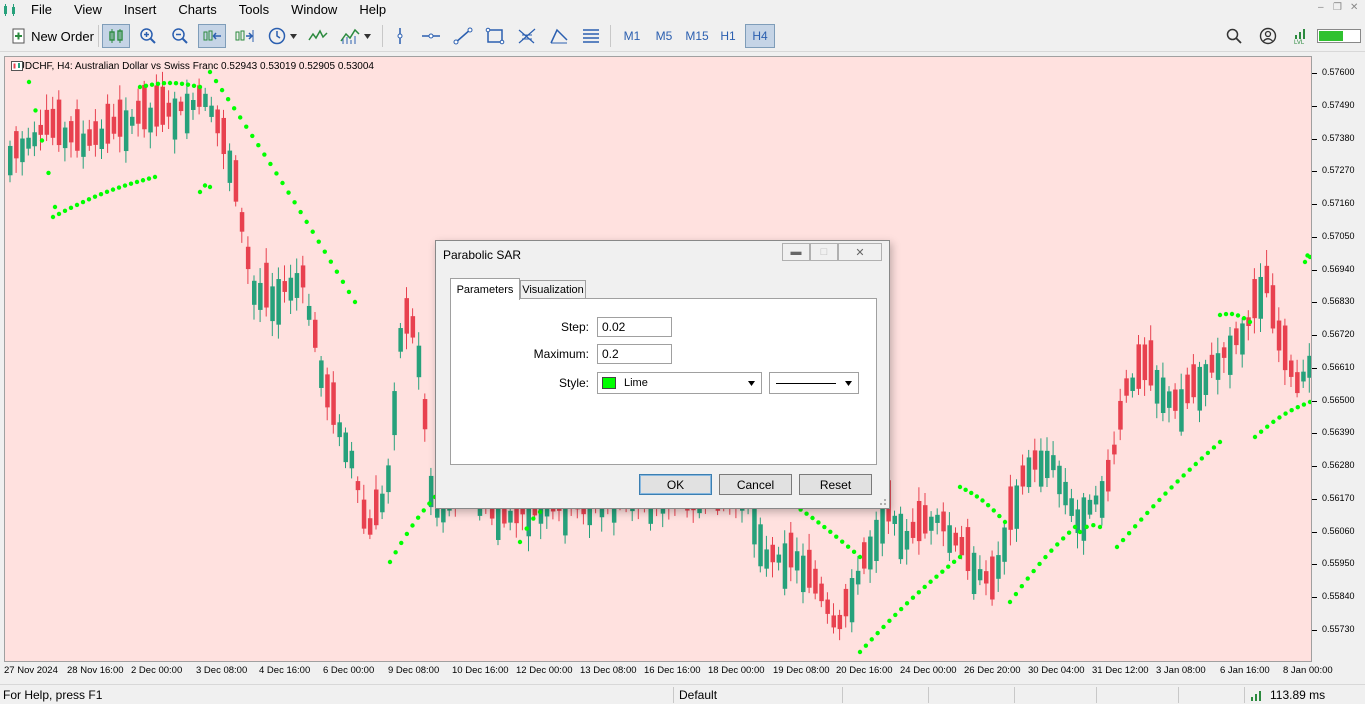  I want to click on timeframe-m5-button: M5, so click(664, 36).